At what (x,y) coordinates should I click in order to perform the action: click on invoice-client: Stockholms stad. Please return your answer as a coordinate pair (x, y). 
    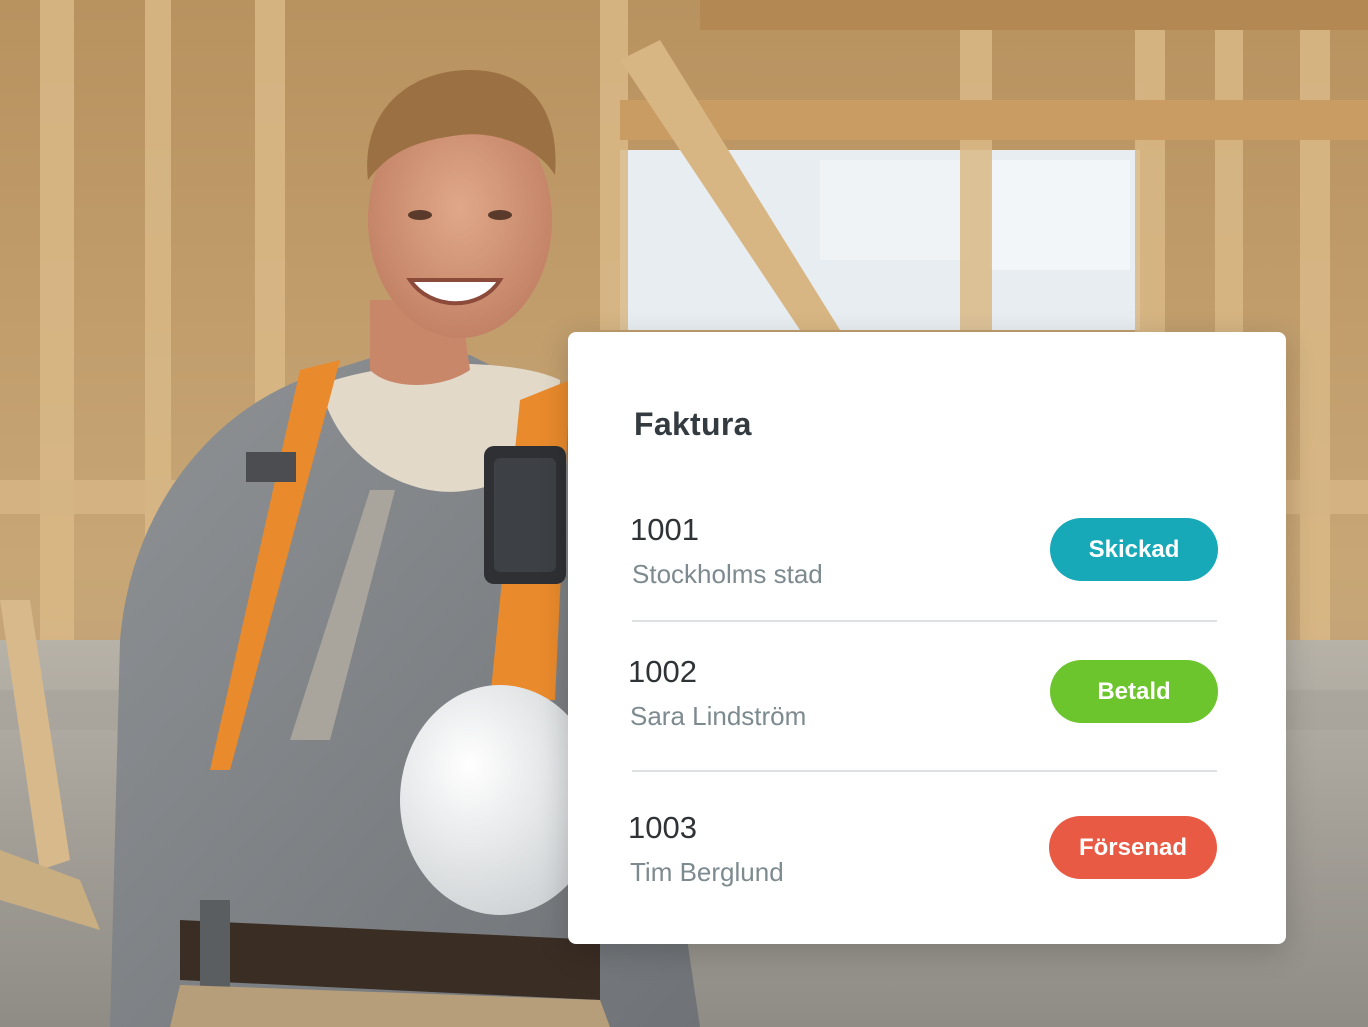
    Looking at the image, I should click on (727, 574).